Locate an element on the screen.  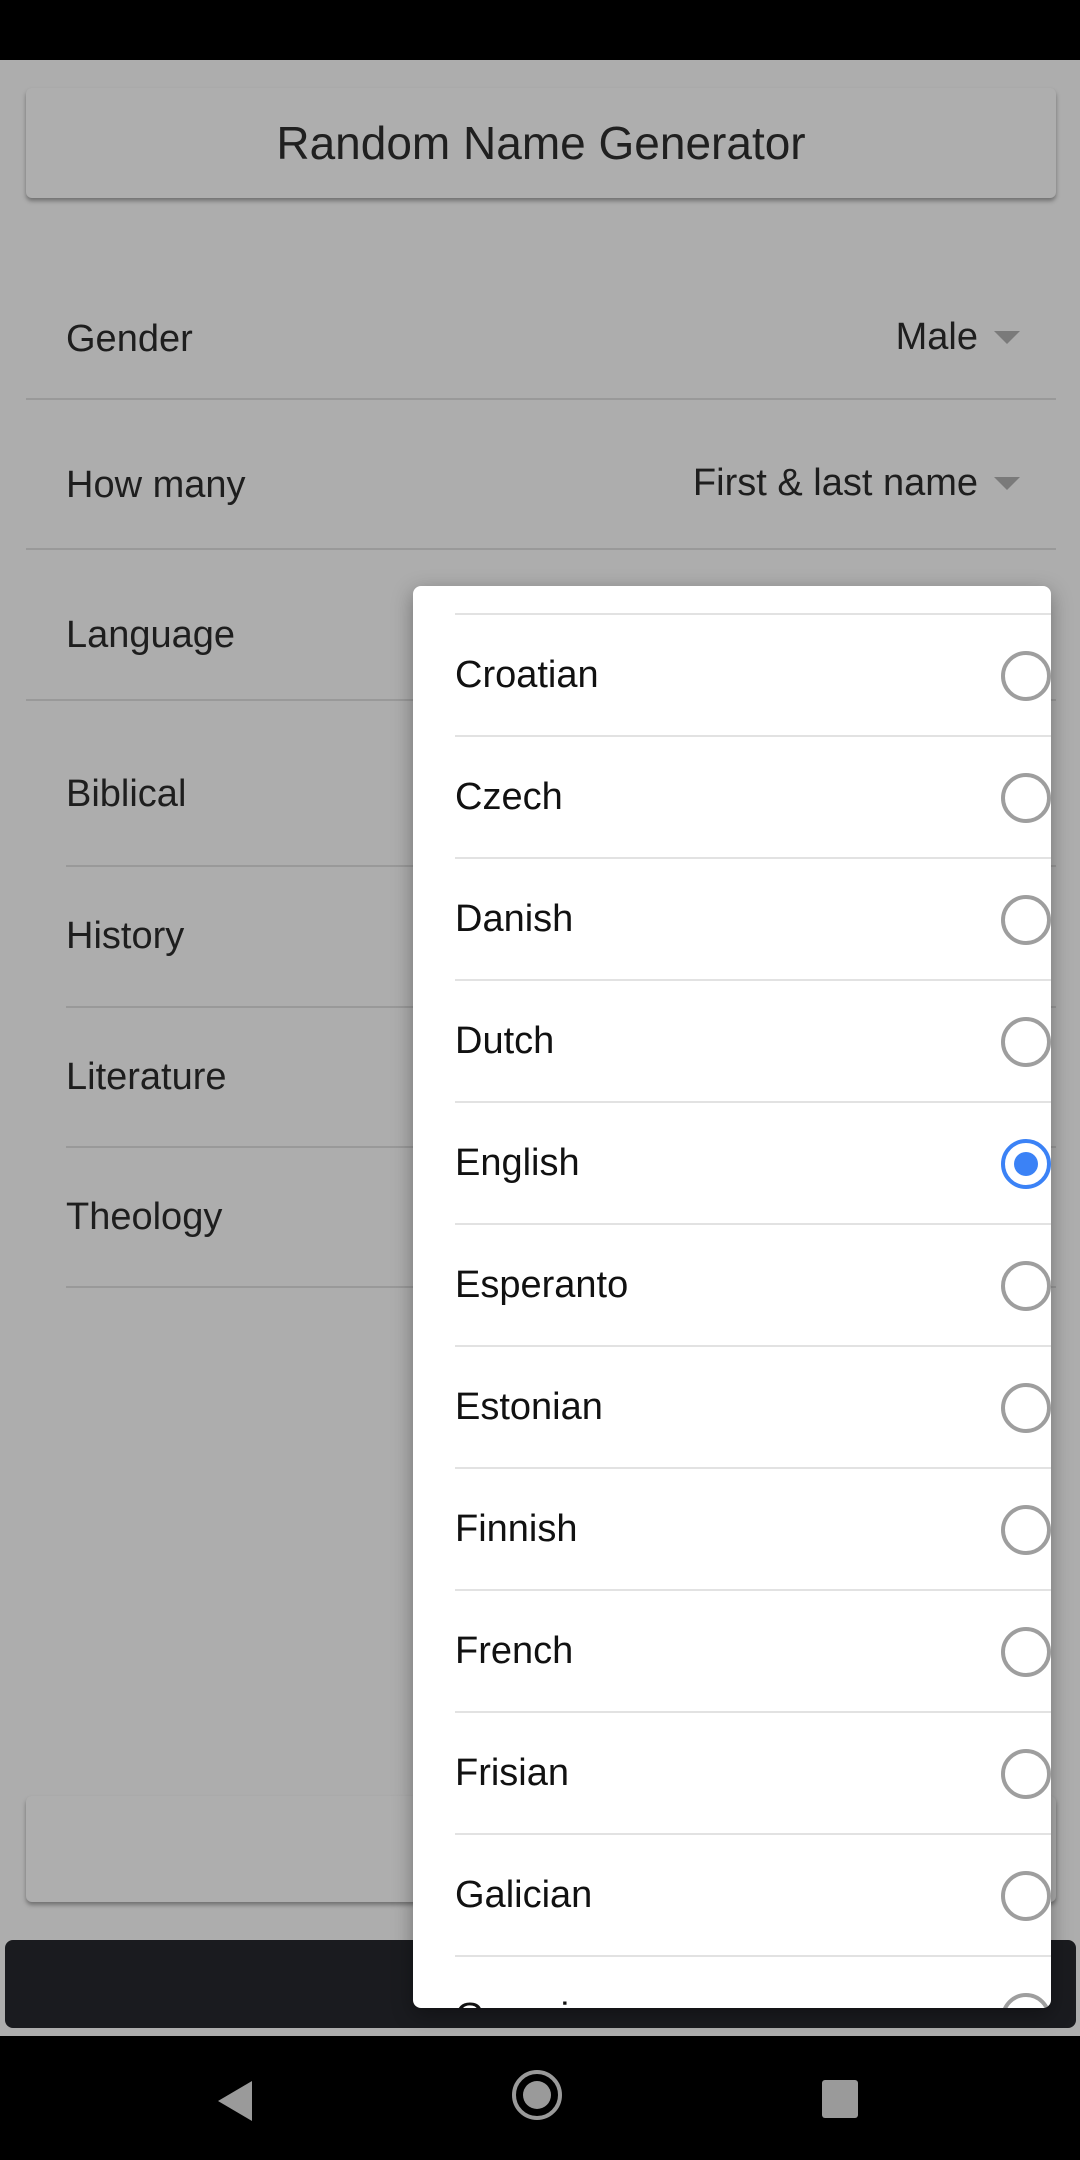
how-many-dropdown: First & last name is located at coordinates (856, 483).